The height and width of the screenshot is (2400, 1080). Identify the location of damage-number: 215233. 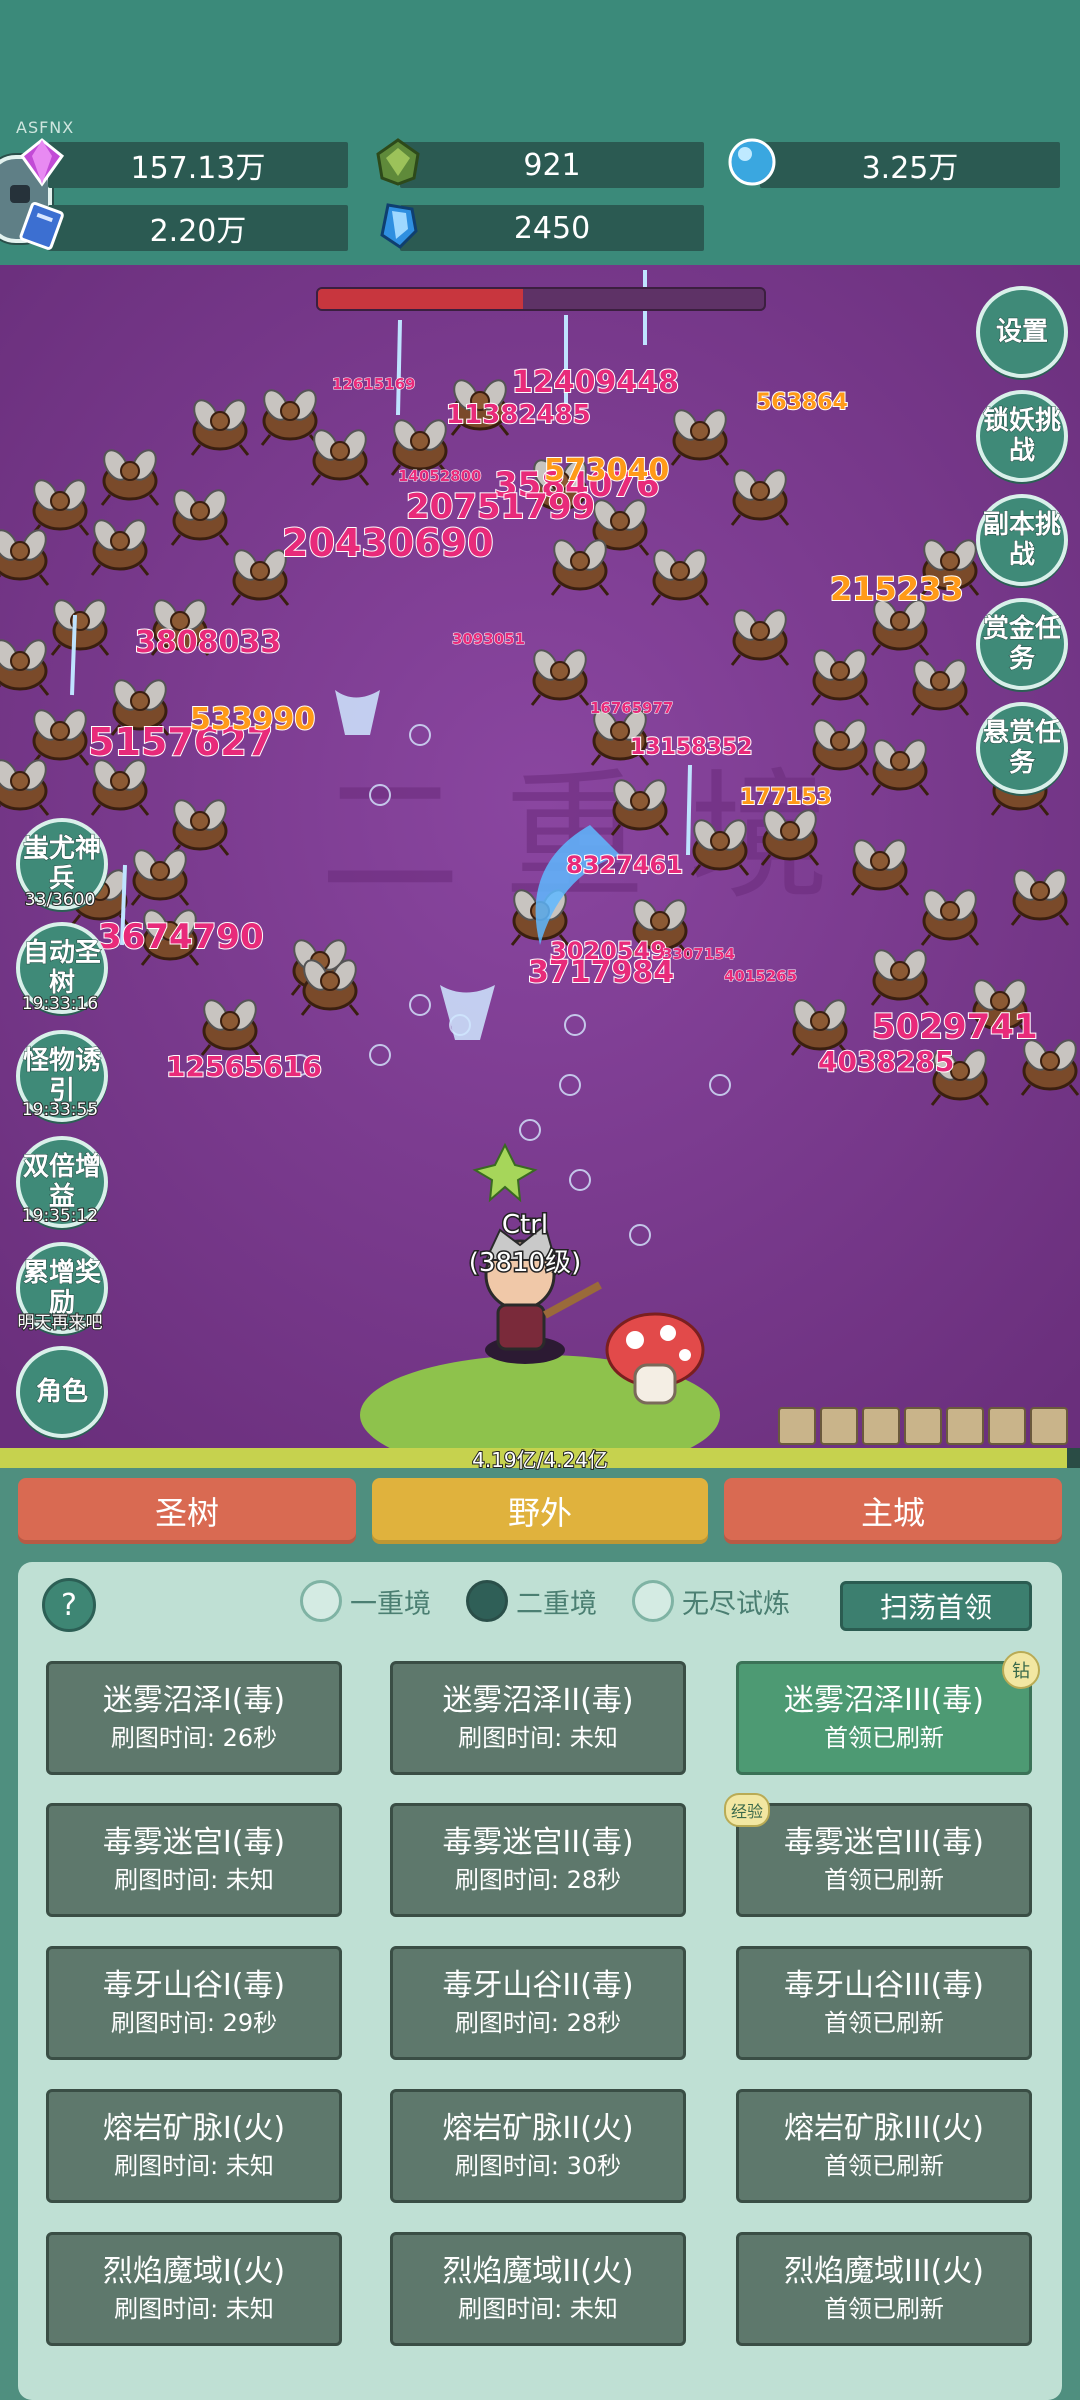
(897, 589).